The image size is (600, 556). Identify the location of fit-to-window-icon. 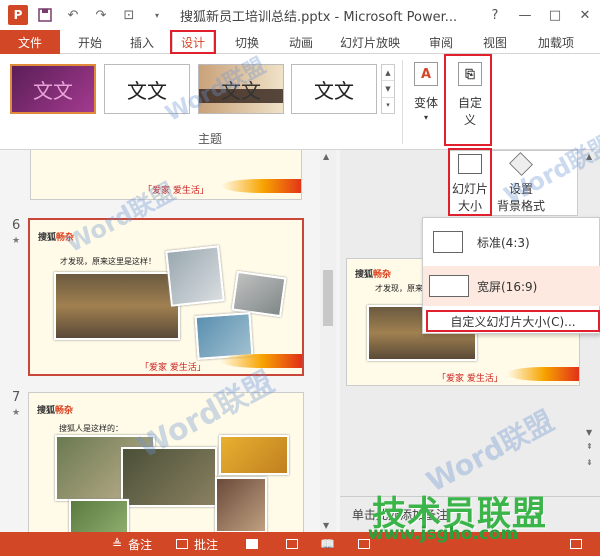
(579, 544).